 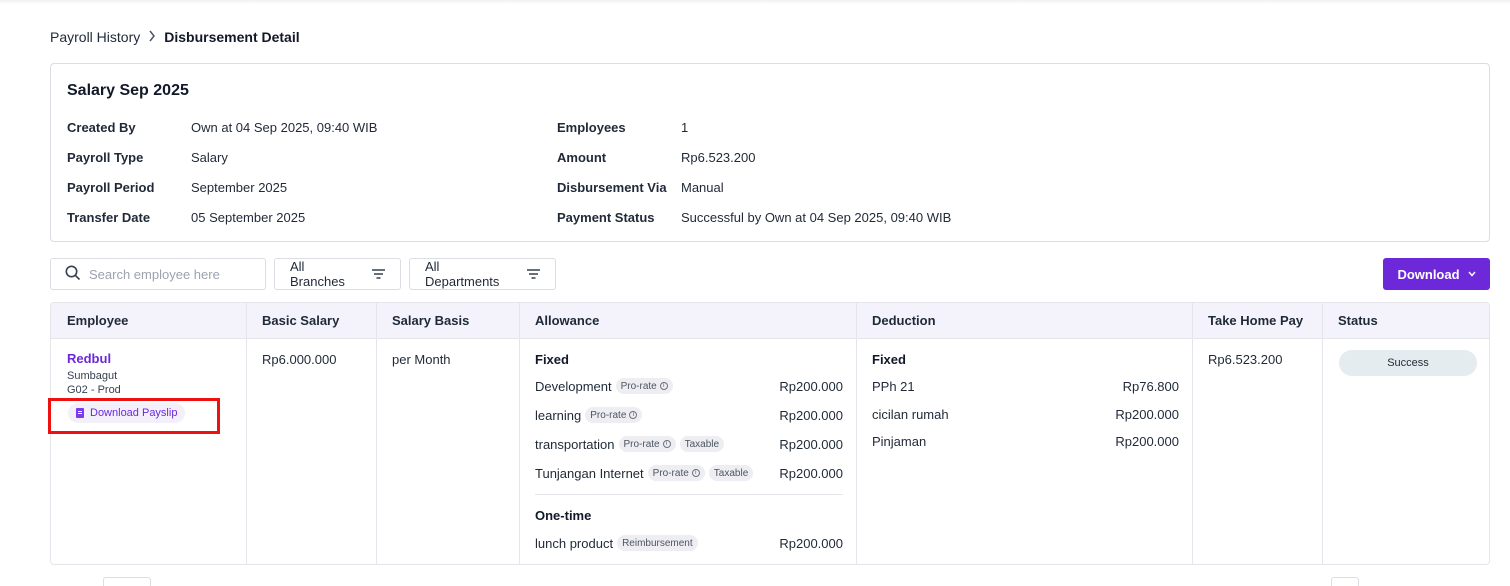 I want to click on basic-salary-value: Rp6.000.000, so click(x=299, y=359).